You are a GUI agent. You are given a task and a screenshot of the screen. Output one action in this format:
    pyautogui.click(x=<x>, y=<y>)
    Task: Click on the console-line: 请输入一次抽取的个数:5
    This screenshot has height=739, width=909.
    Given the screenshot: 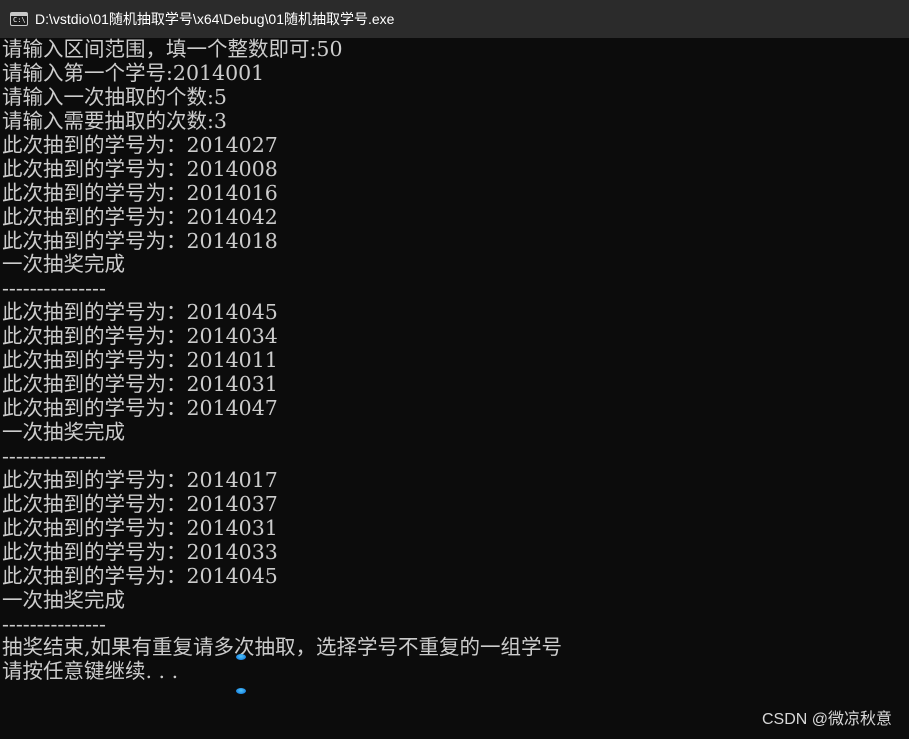 What is the action you would take?
    pyautogui.click(x=114, y=96)
    